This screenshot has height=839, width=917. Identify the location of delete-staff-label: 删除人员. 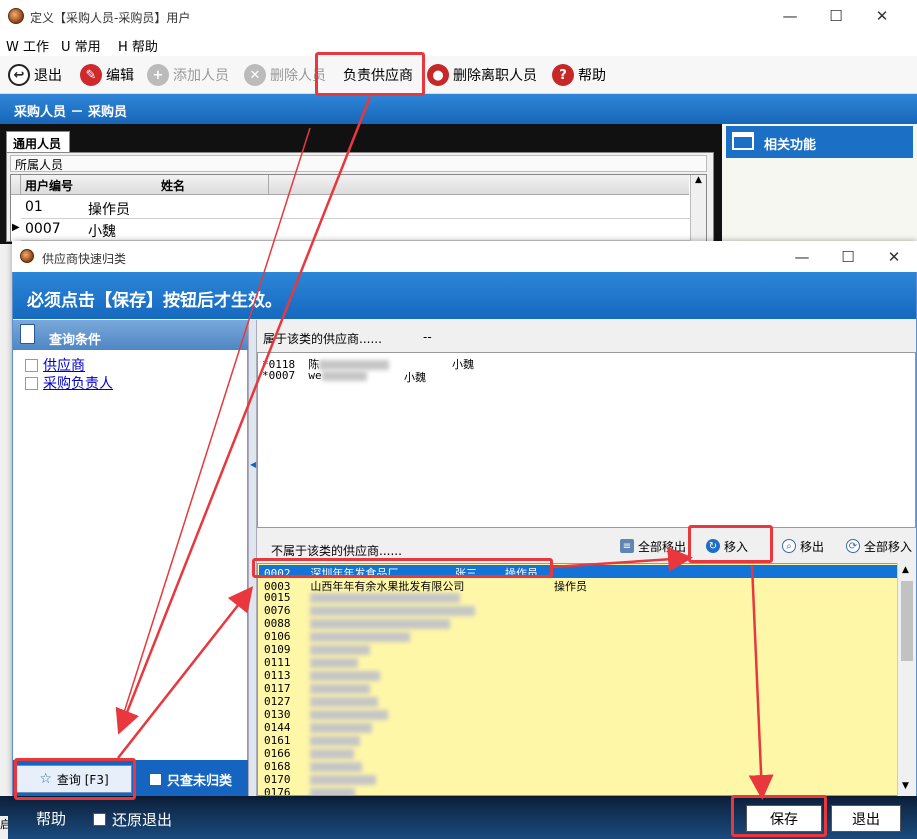
(298, 76).